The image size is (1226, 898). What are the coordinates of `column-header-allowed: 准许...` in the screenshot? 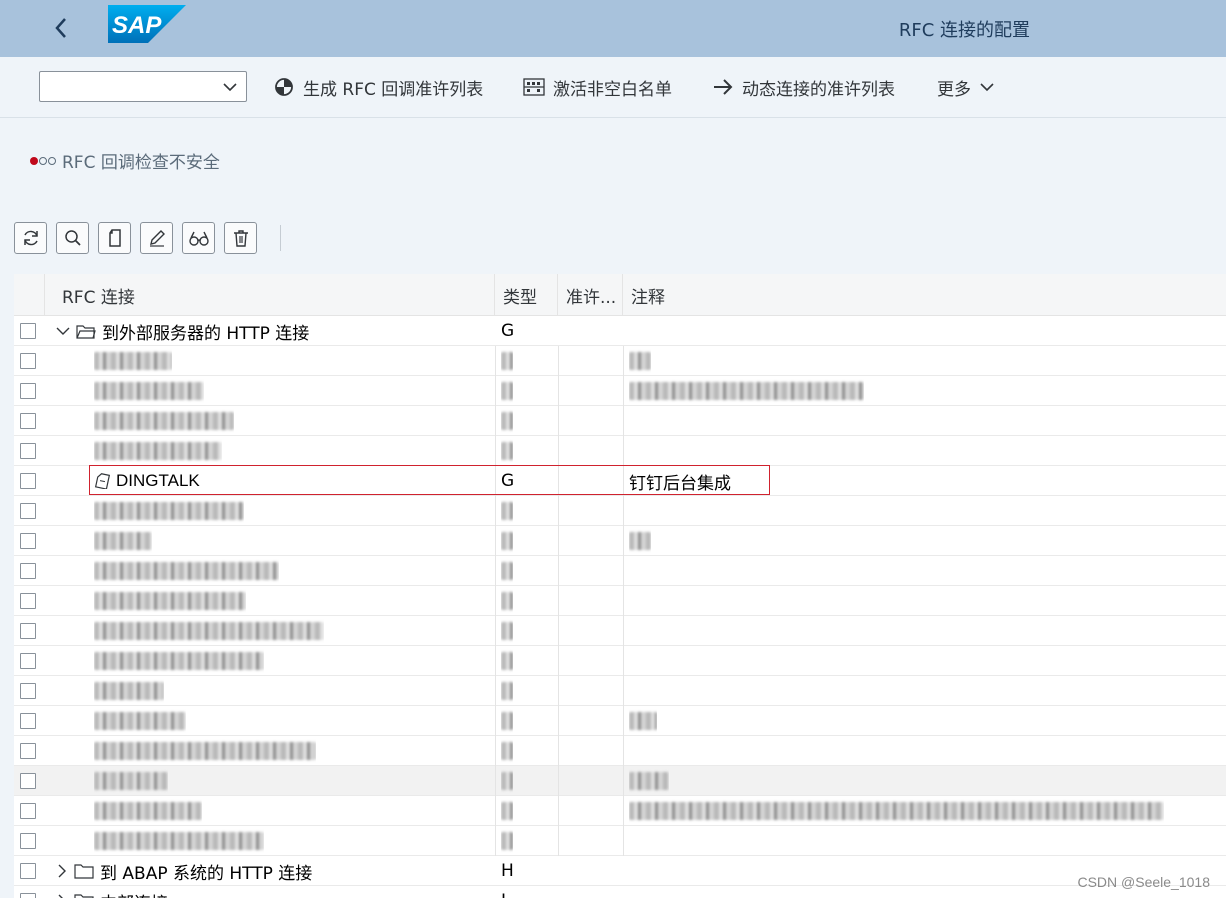 It's located at (590, 295).